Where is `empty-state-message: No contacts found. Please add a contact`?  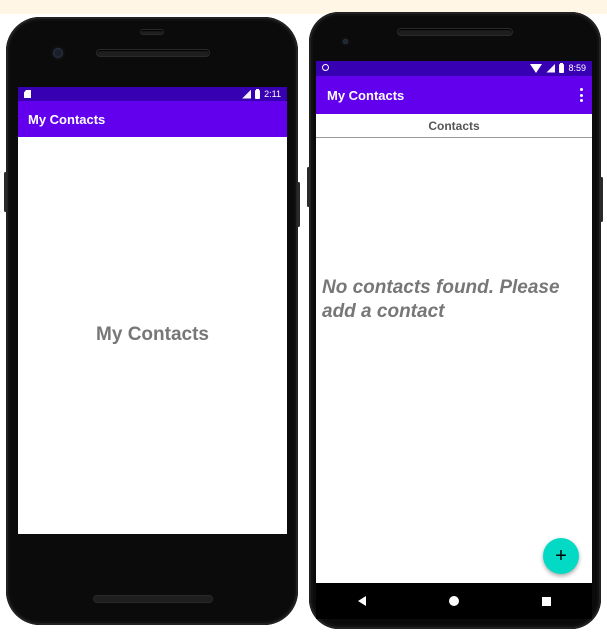
empty-state-message: No contacts found. Please add a contact is located at coordinates (441, 299).